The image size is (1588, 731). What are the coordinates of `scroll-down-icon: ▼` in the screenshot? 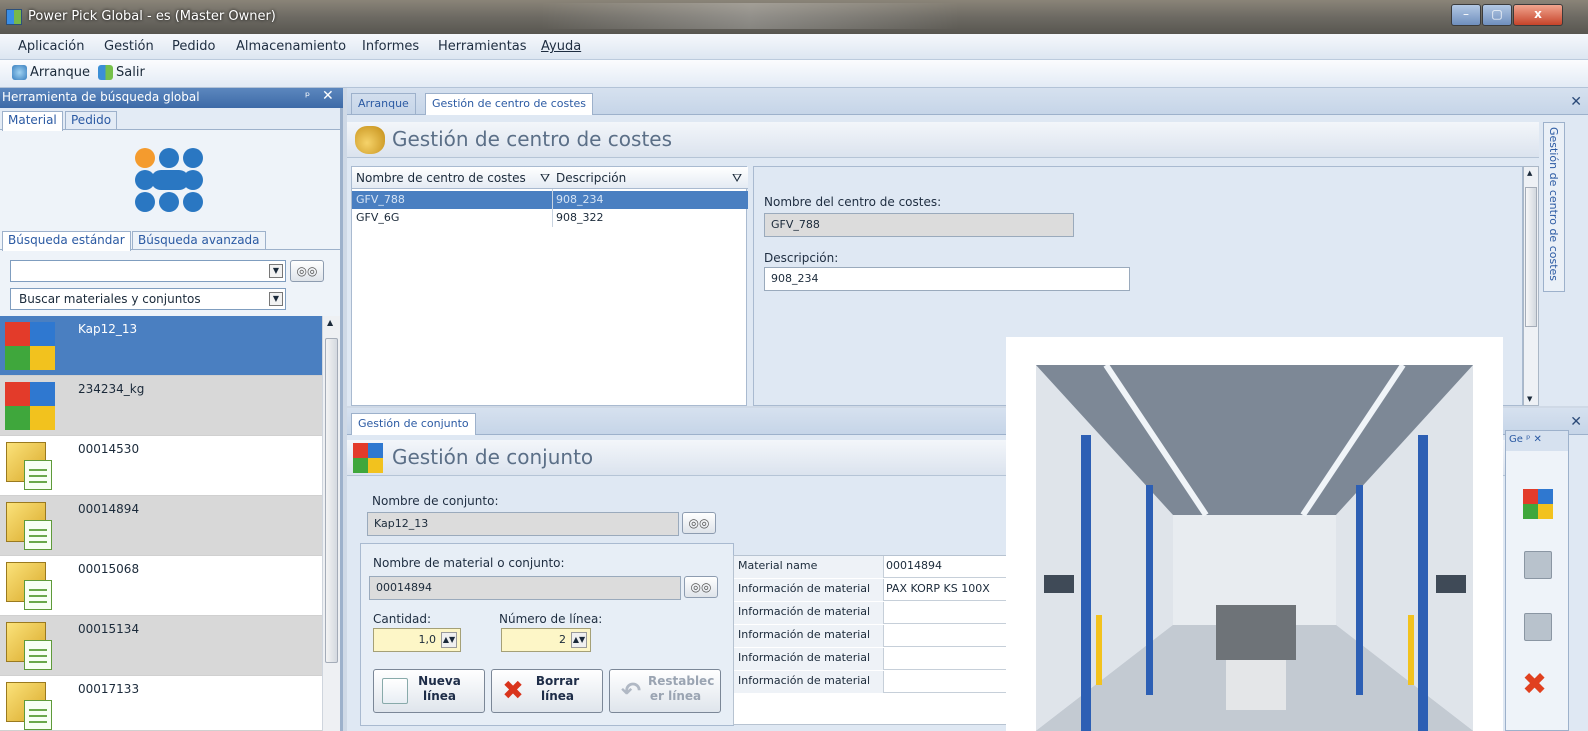 It's located at (1529, 399).